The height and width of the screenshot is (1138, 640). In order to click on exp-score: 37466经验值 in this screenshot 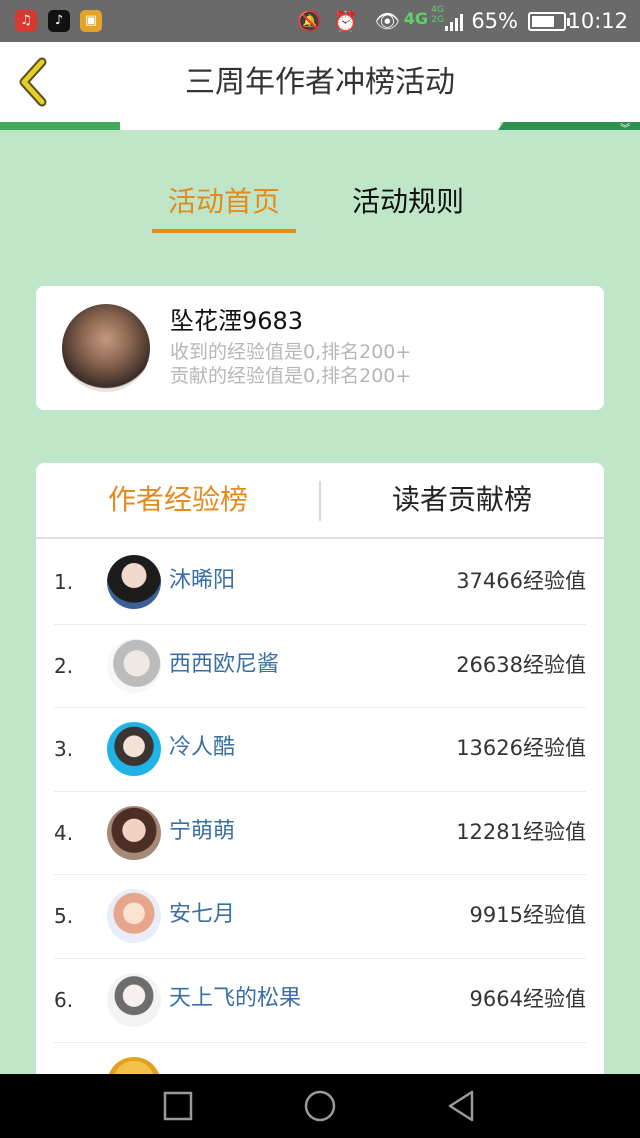, I will do `click(521, 581)`.